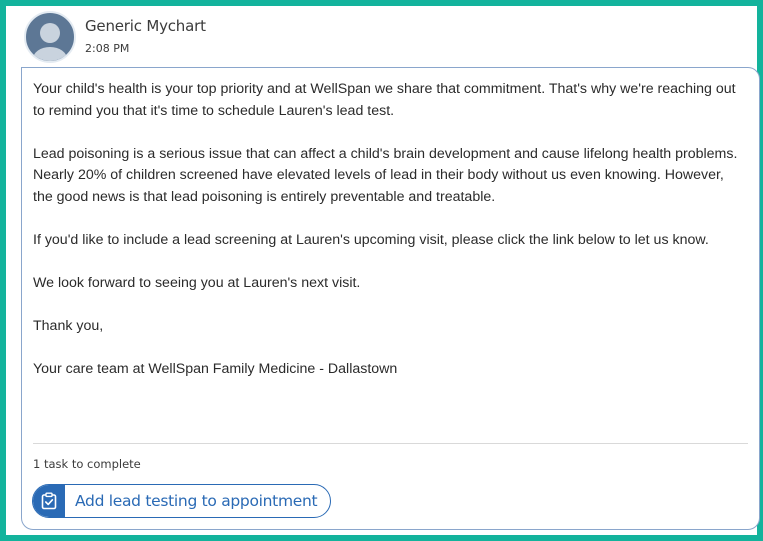 This screenshot has width=763, height=541. I want to click on message-paragraph: Thank you,, so click(68, 325).